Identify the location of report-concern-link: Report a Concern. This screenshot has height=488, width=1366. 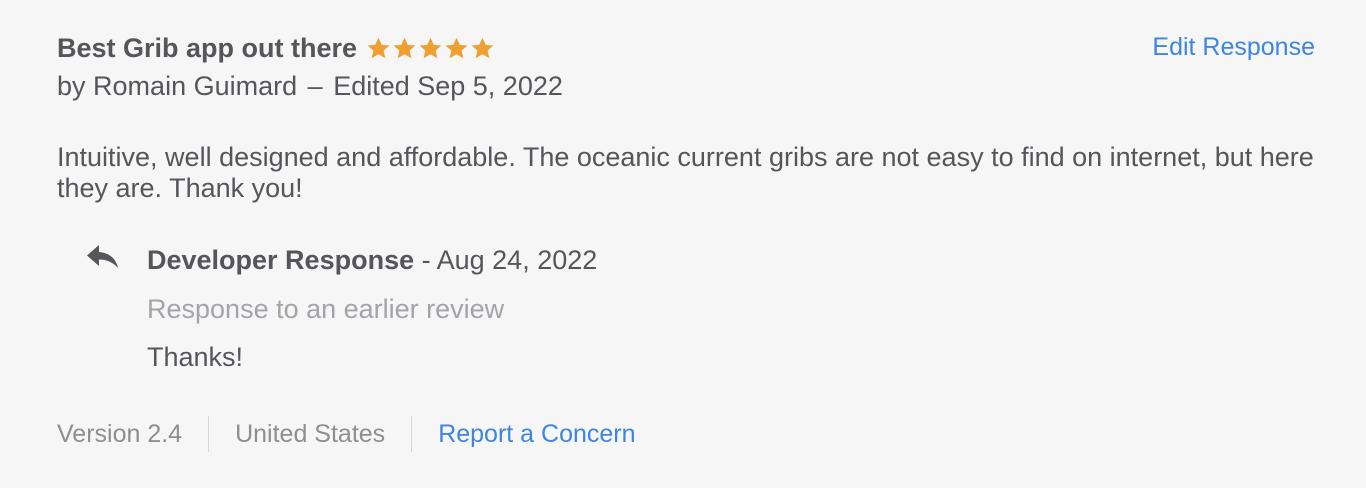
(536, 434).